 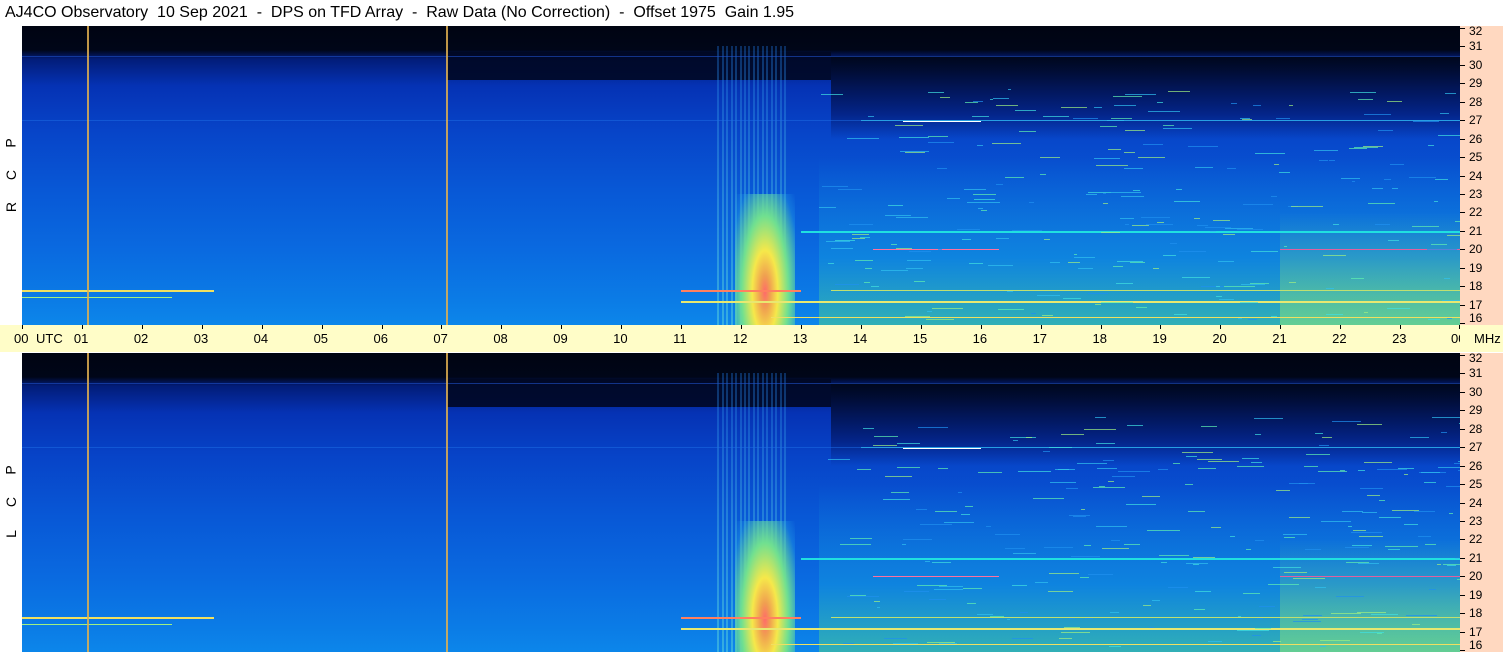 What do you see at coordinates (1476, 101) in the screenshot?
I see `freq-tick-label: 28` at bounding box center [1476, 101].